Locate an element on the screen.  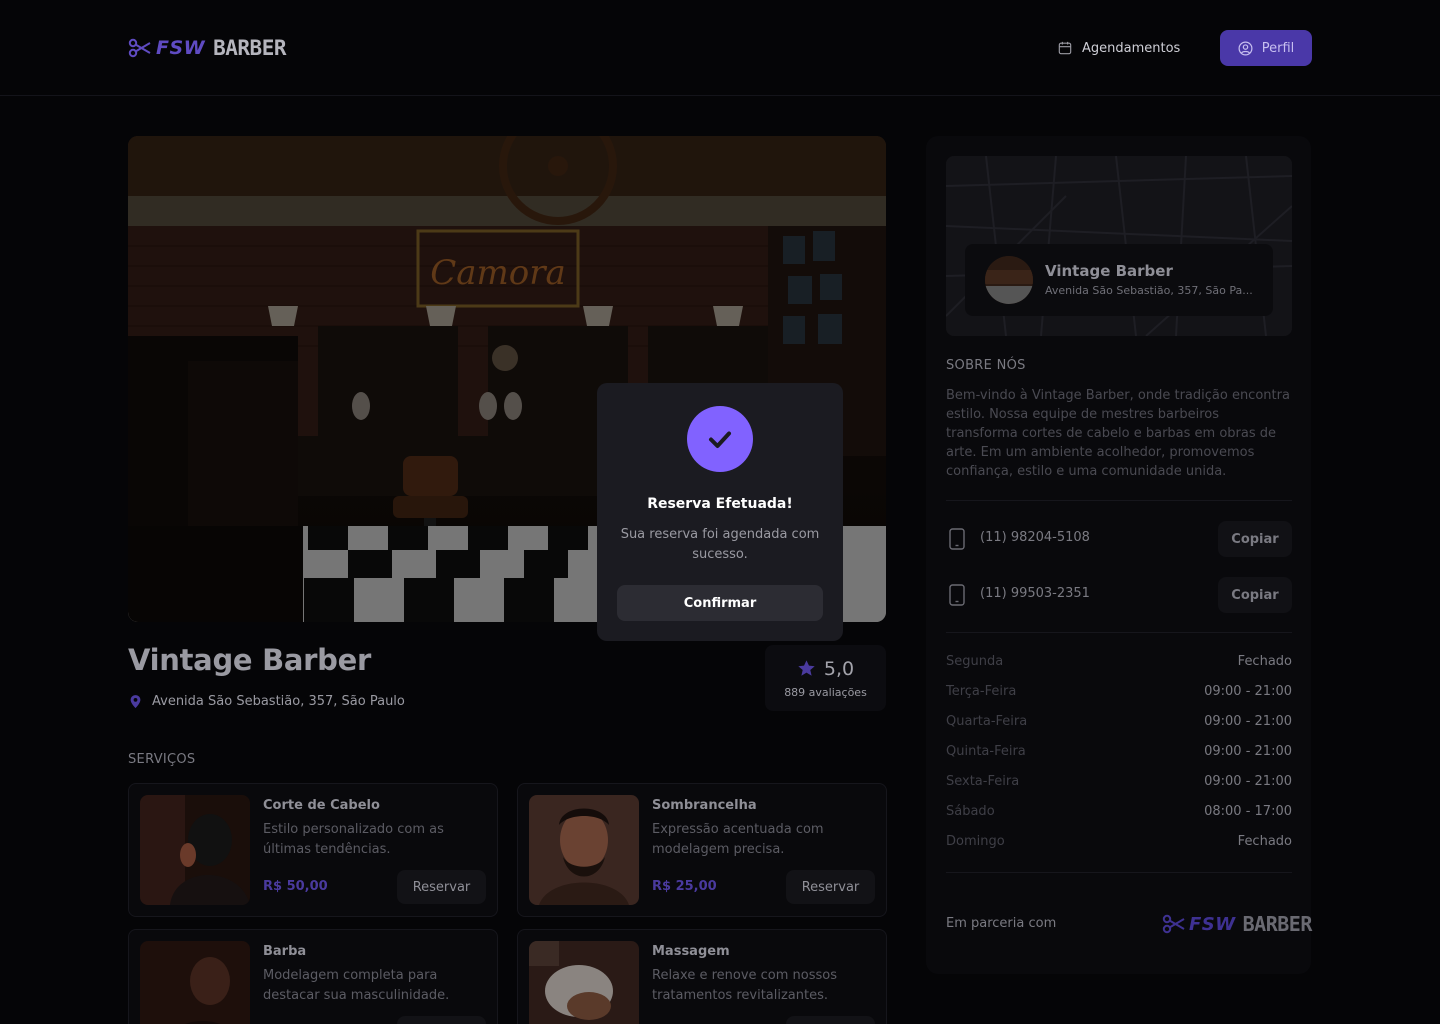
rating-value: 5,0 is located at coordinates (839, 668).